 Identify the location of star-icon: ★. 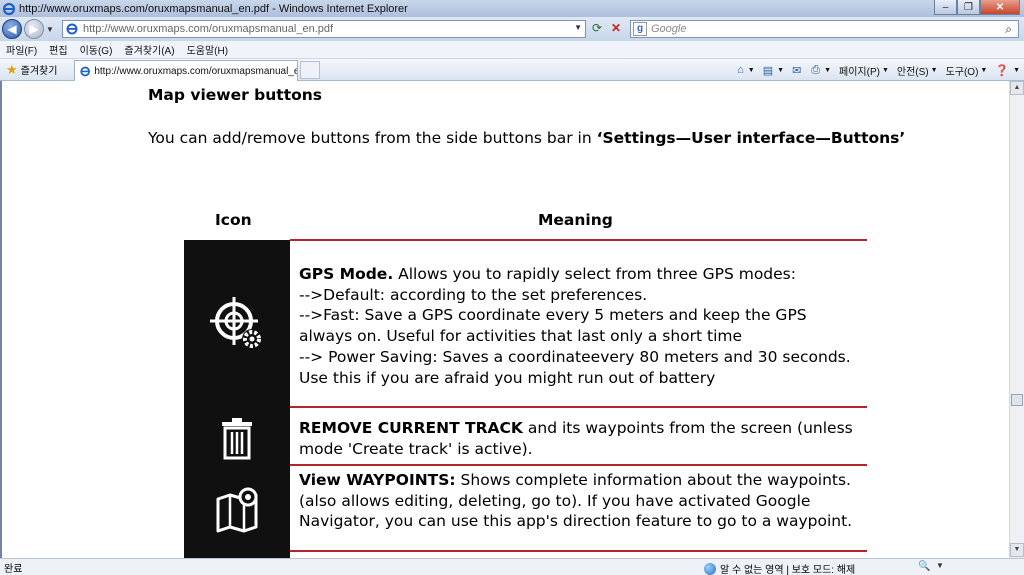
(12, 69).